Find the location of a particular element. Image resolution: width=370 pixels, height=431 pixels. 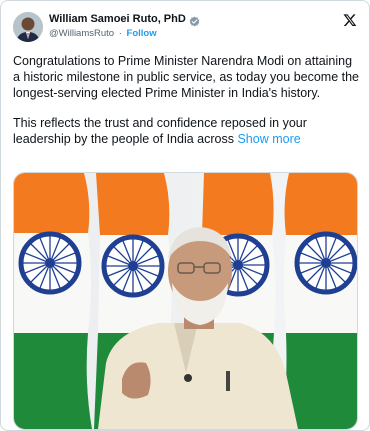

show-more-link: Show more is located at coordinates (268, 139).